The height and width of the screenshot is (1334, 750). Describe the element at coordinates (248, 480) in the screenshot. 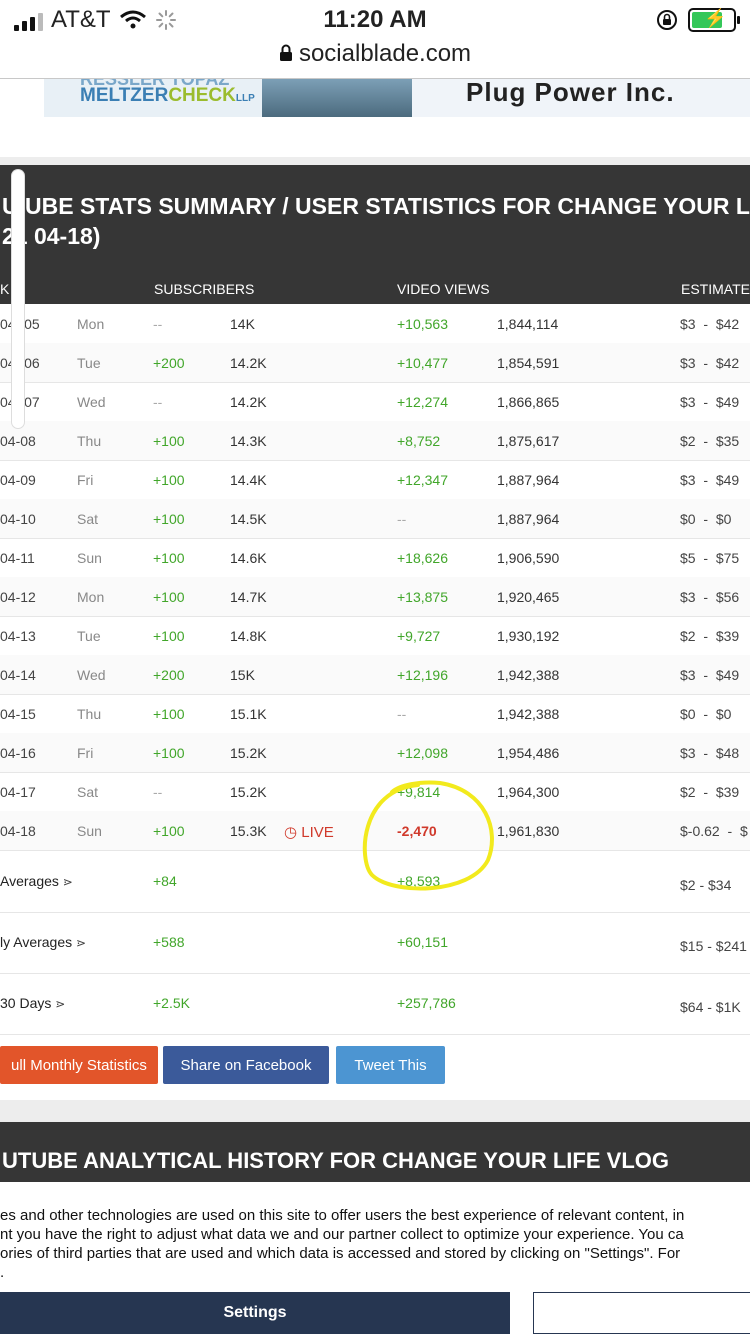

I see `row-subscribers: 14.4K` at that location.